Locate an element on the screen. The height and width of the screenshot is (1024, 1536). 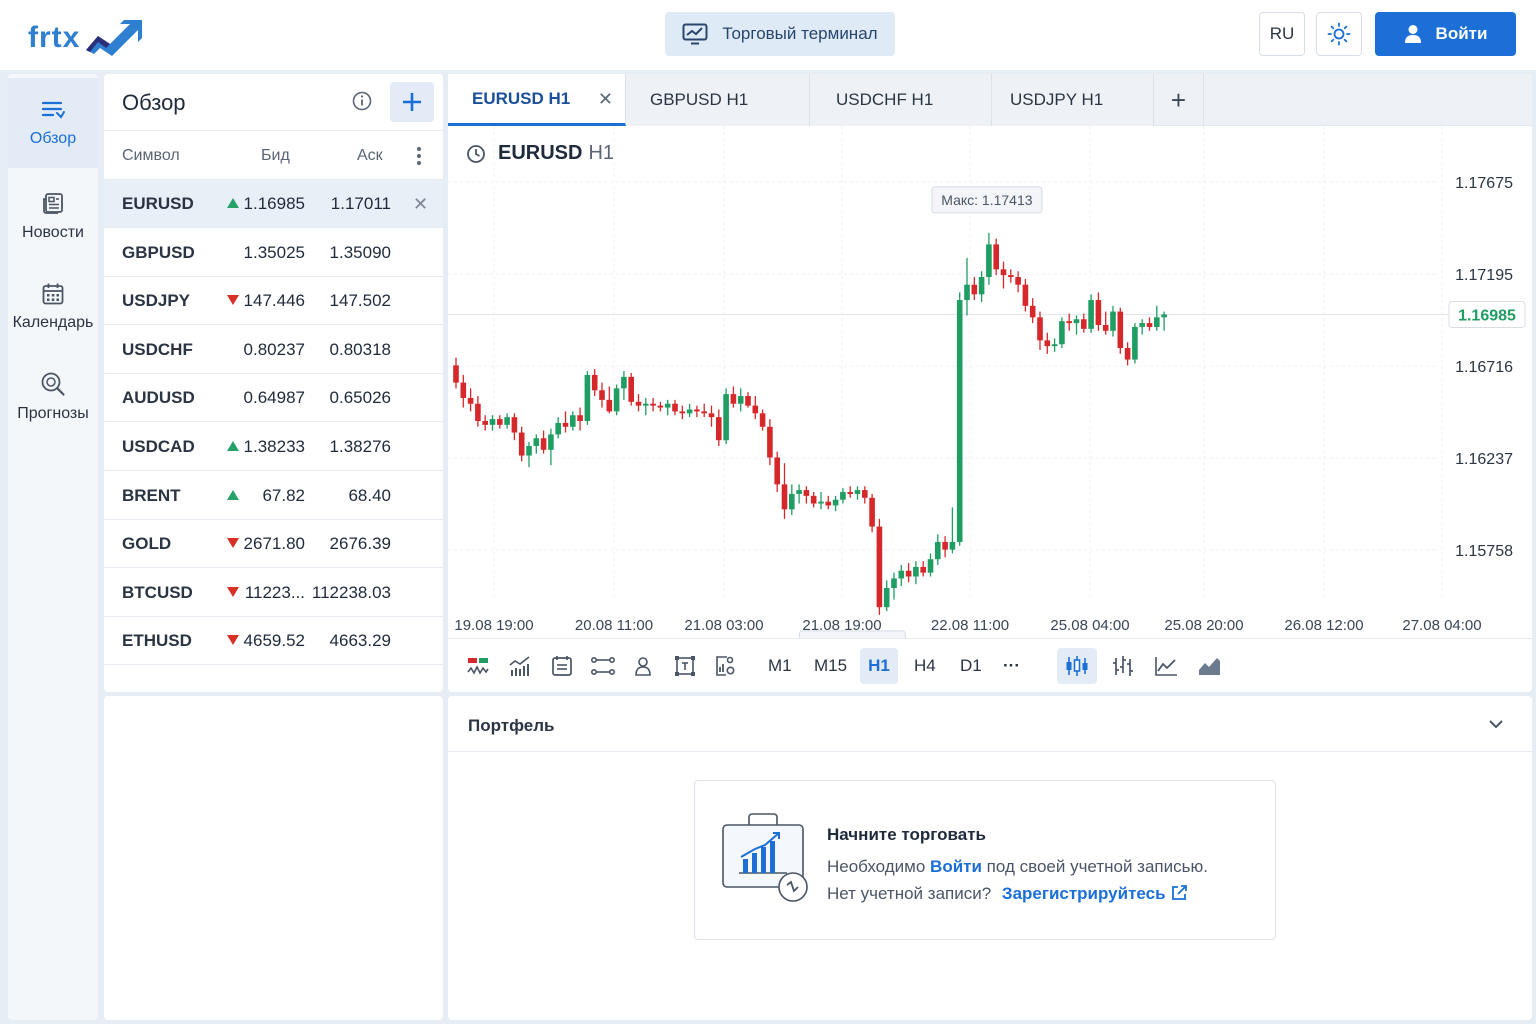
bid-price: 1.35025 is located at coordinates (274, 252).